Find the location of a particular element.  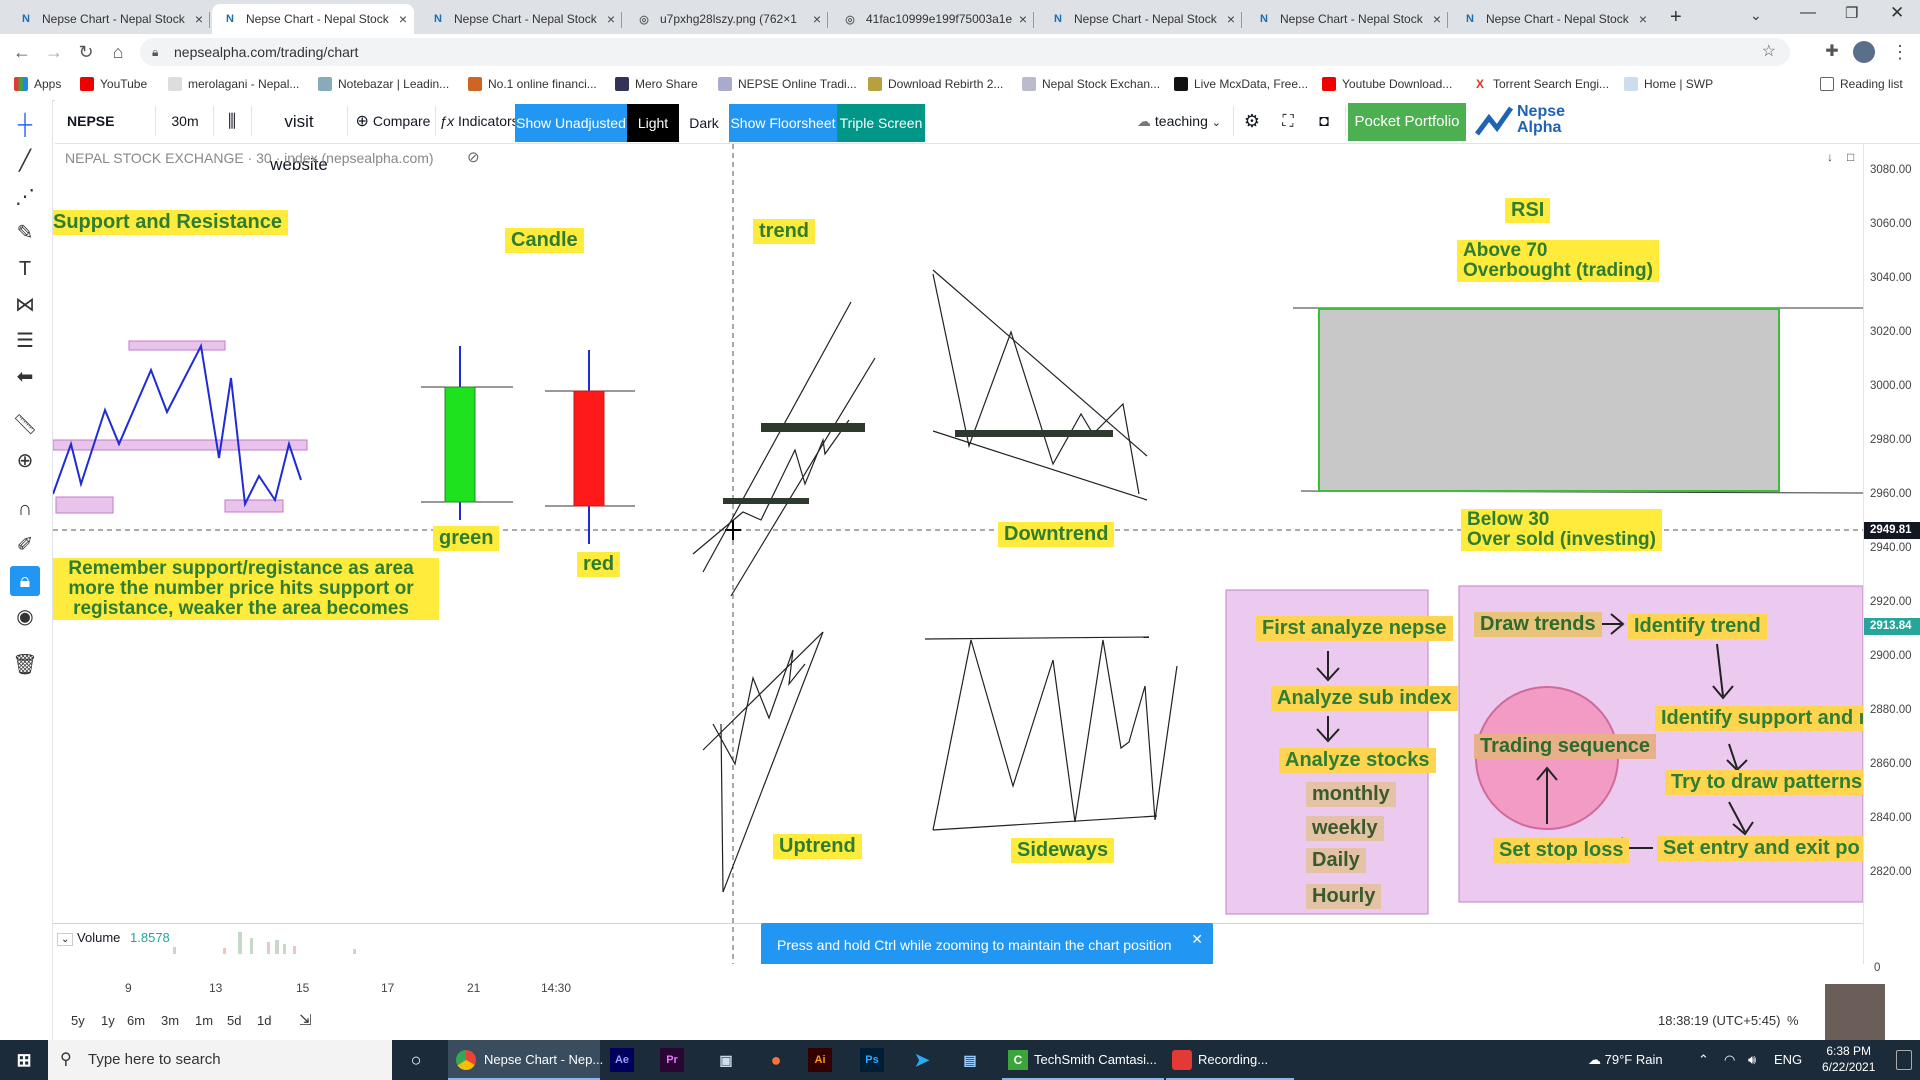

visibility-eye-icon: ◉ is located at coordinates (25, 617).